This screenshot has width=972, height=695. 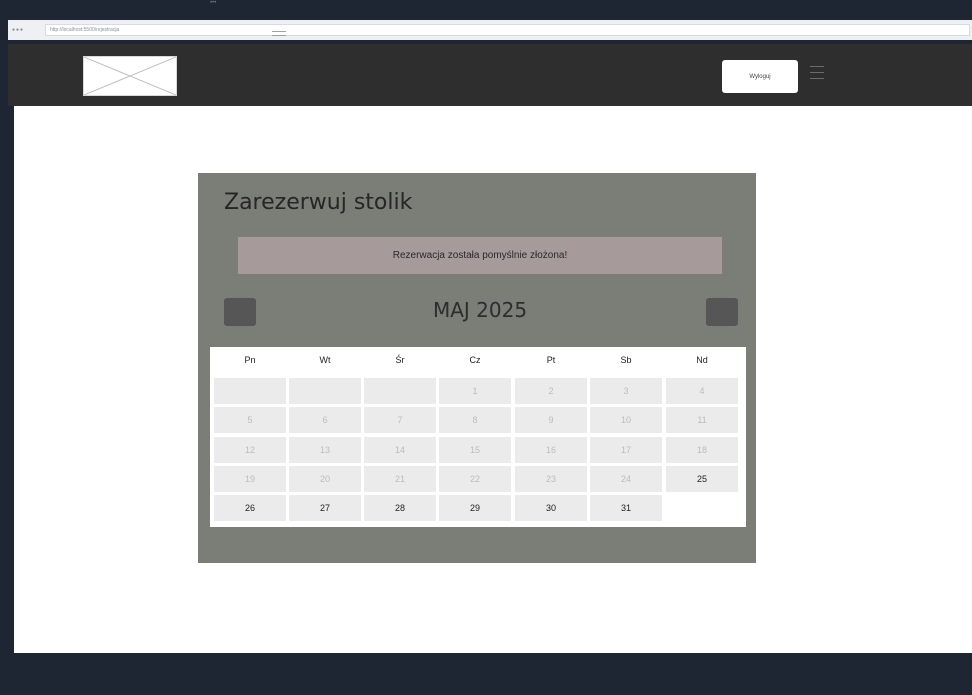 What do you see at coordinates (480, 255) in the screenshot?
I see `success-banner: Rezerwacja została pomyślnie złożona!` at bounding box center [480, 255].